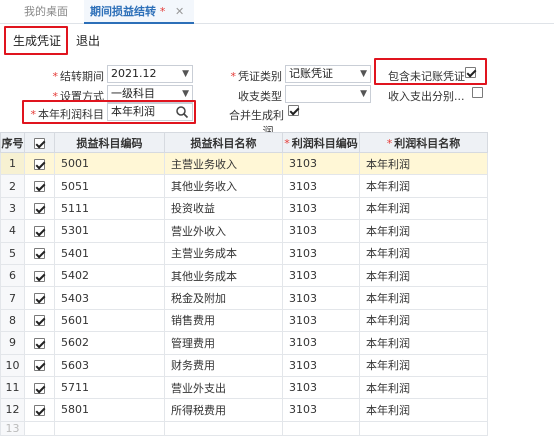  Describe the element at coordinates (109, 410) in the screenshot. I see `row-account-code: 5801` at that location.